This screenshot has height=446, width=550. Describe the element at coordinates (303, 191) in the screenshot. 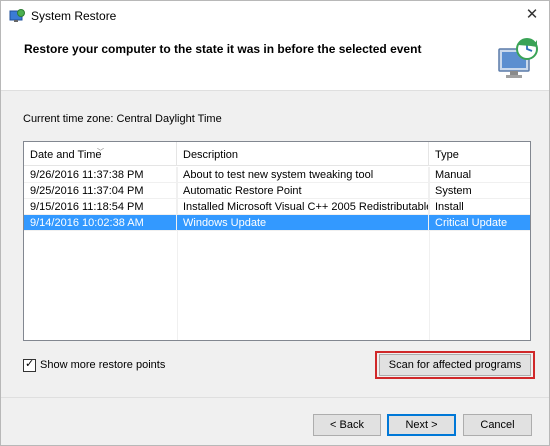

I see `row-description: Automatic Restore Point` at that location.